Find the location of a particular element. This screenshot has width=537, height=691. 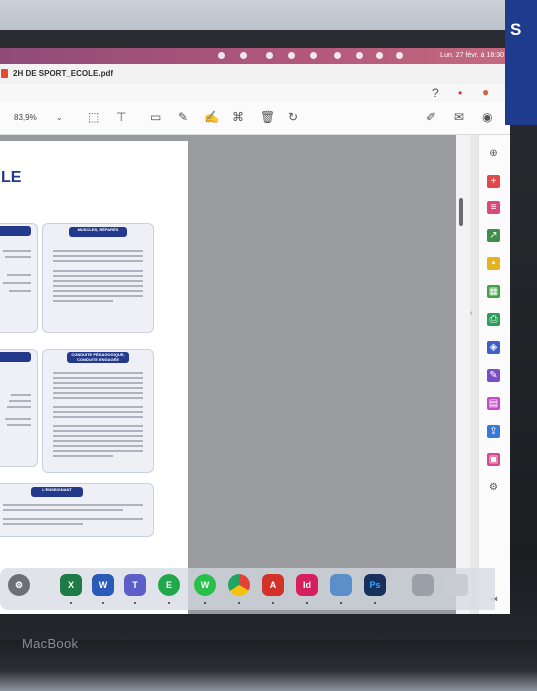

collapse-panel-icon: ‹ is located at coordinates (471, 313).